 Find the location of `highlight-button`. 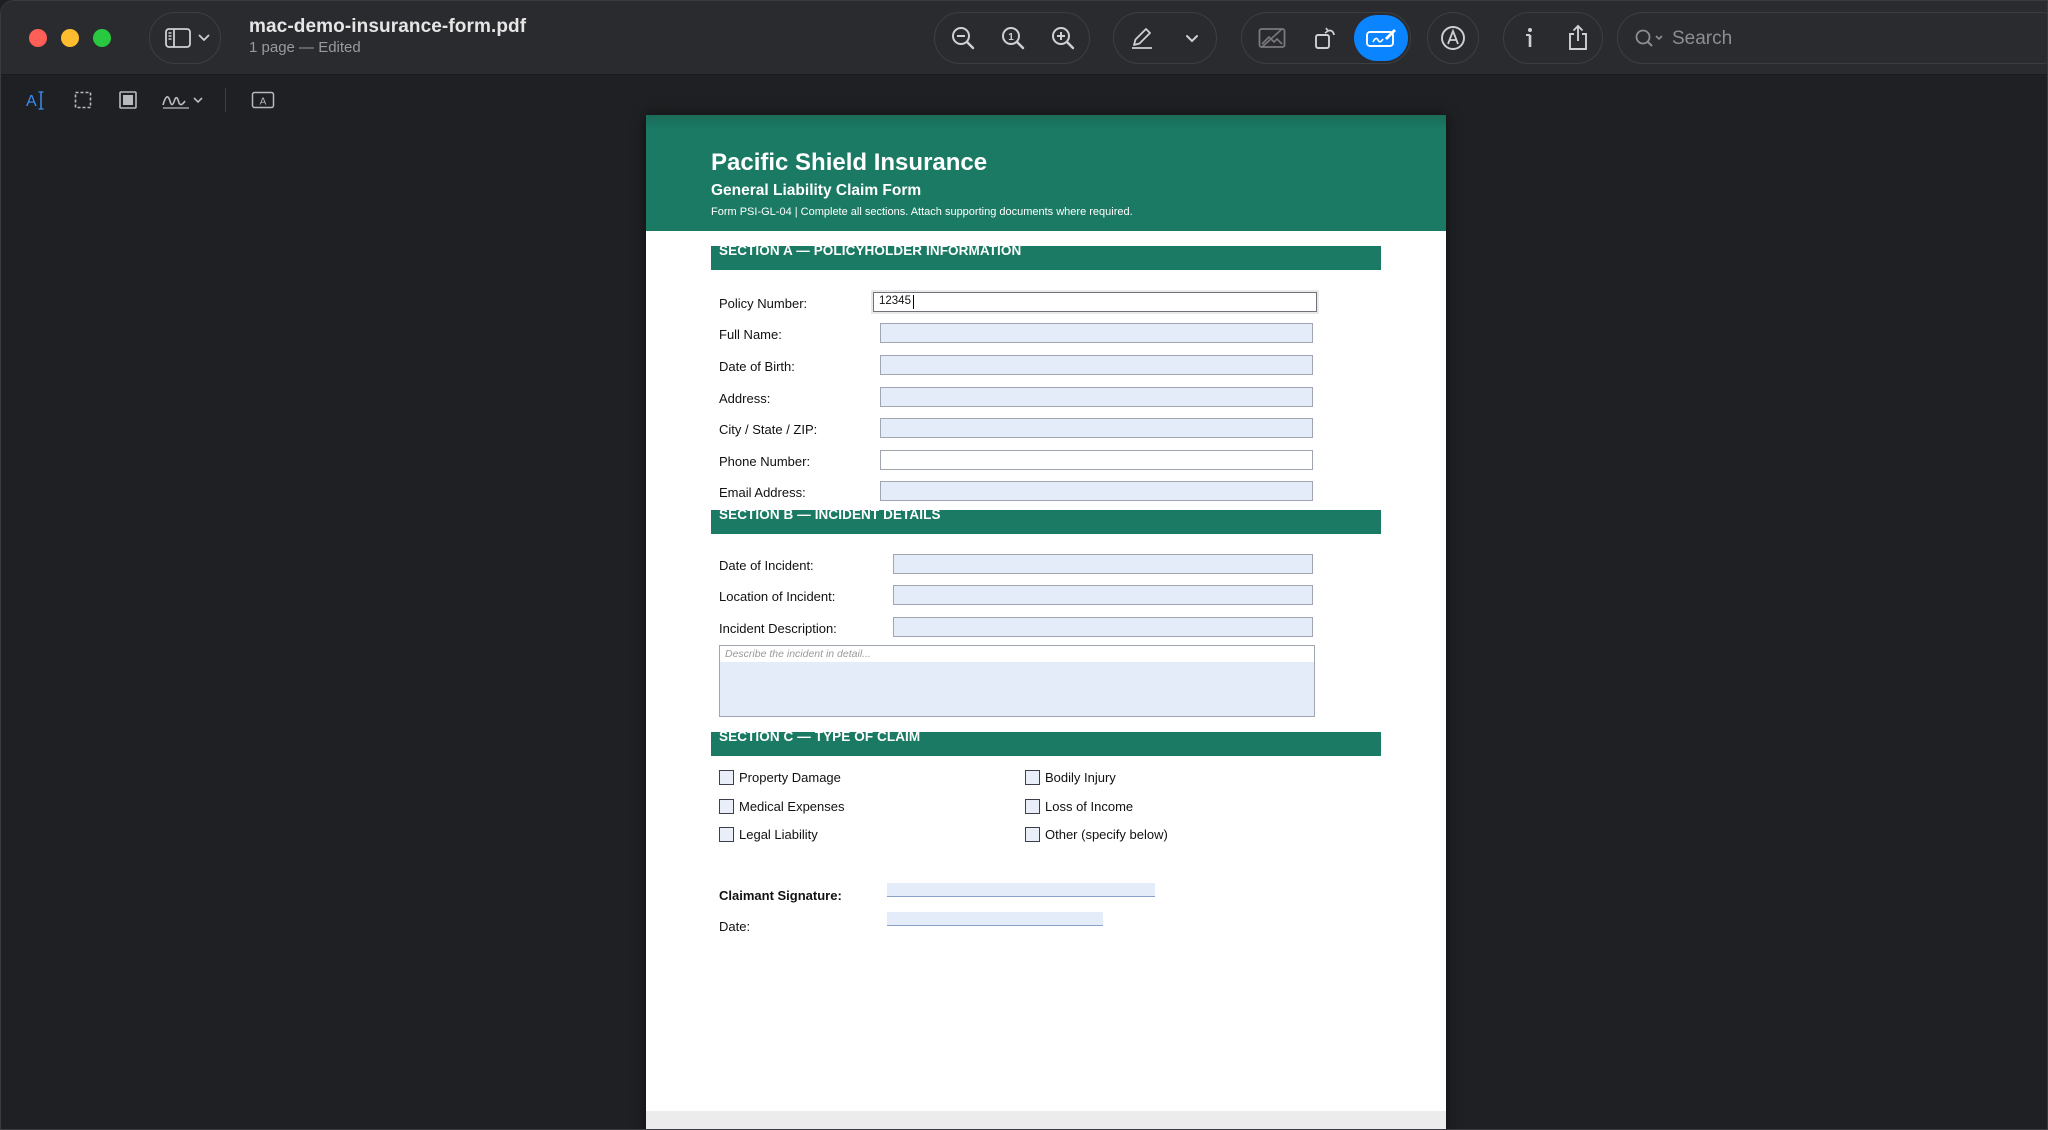

highlight-button is located at coordinates (1142, 38).